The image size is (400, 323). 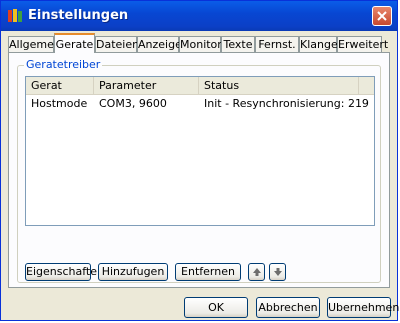 What do you see at coordinates (78, 15) in the screenshot?
I see `window-title: Einstellungen` at bounding box center [78, 15].